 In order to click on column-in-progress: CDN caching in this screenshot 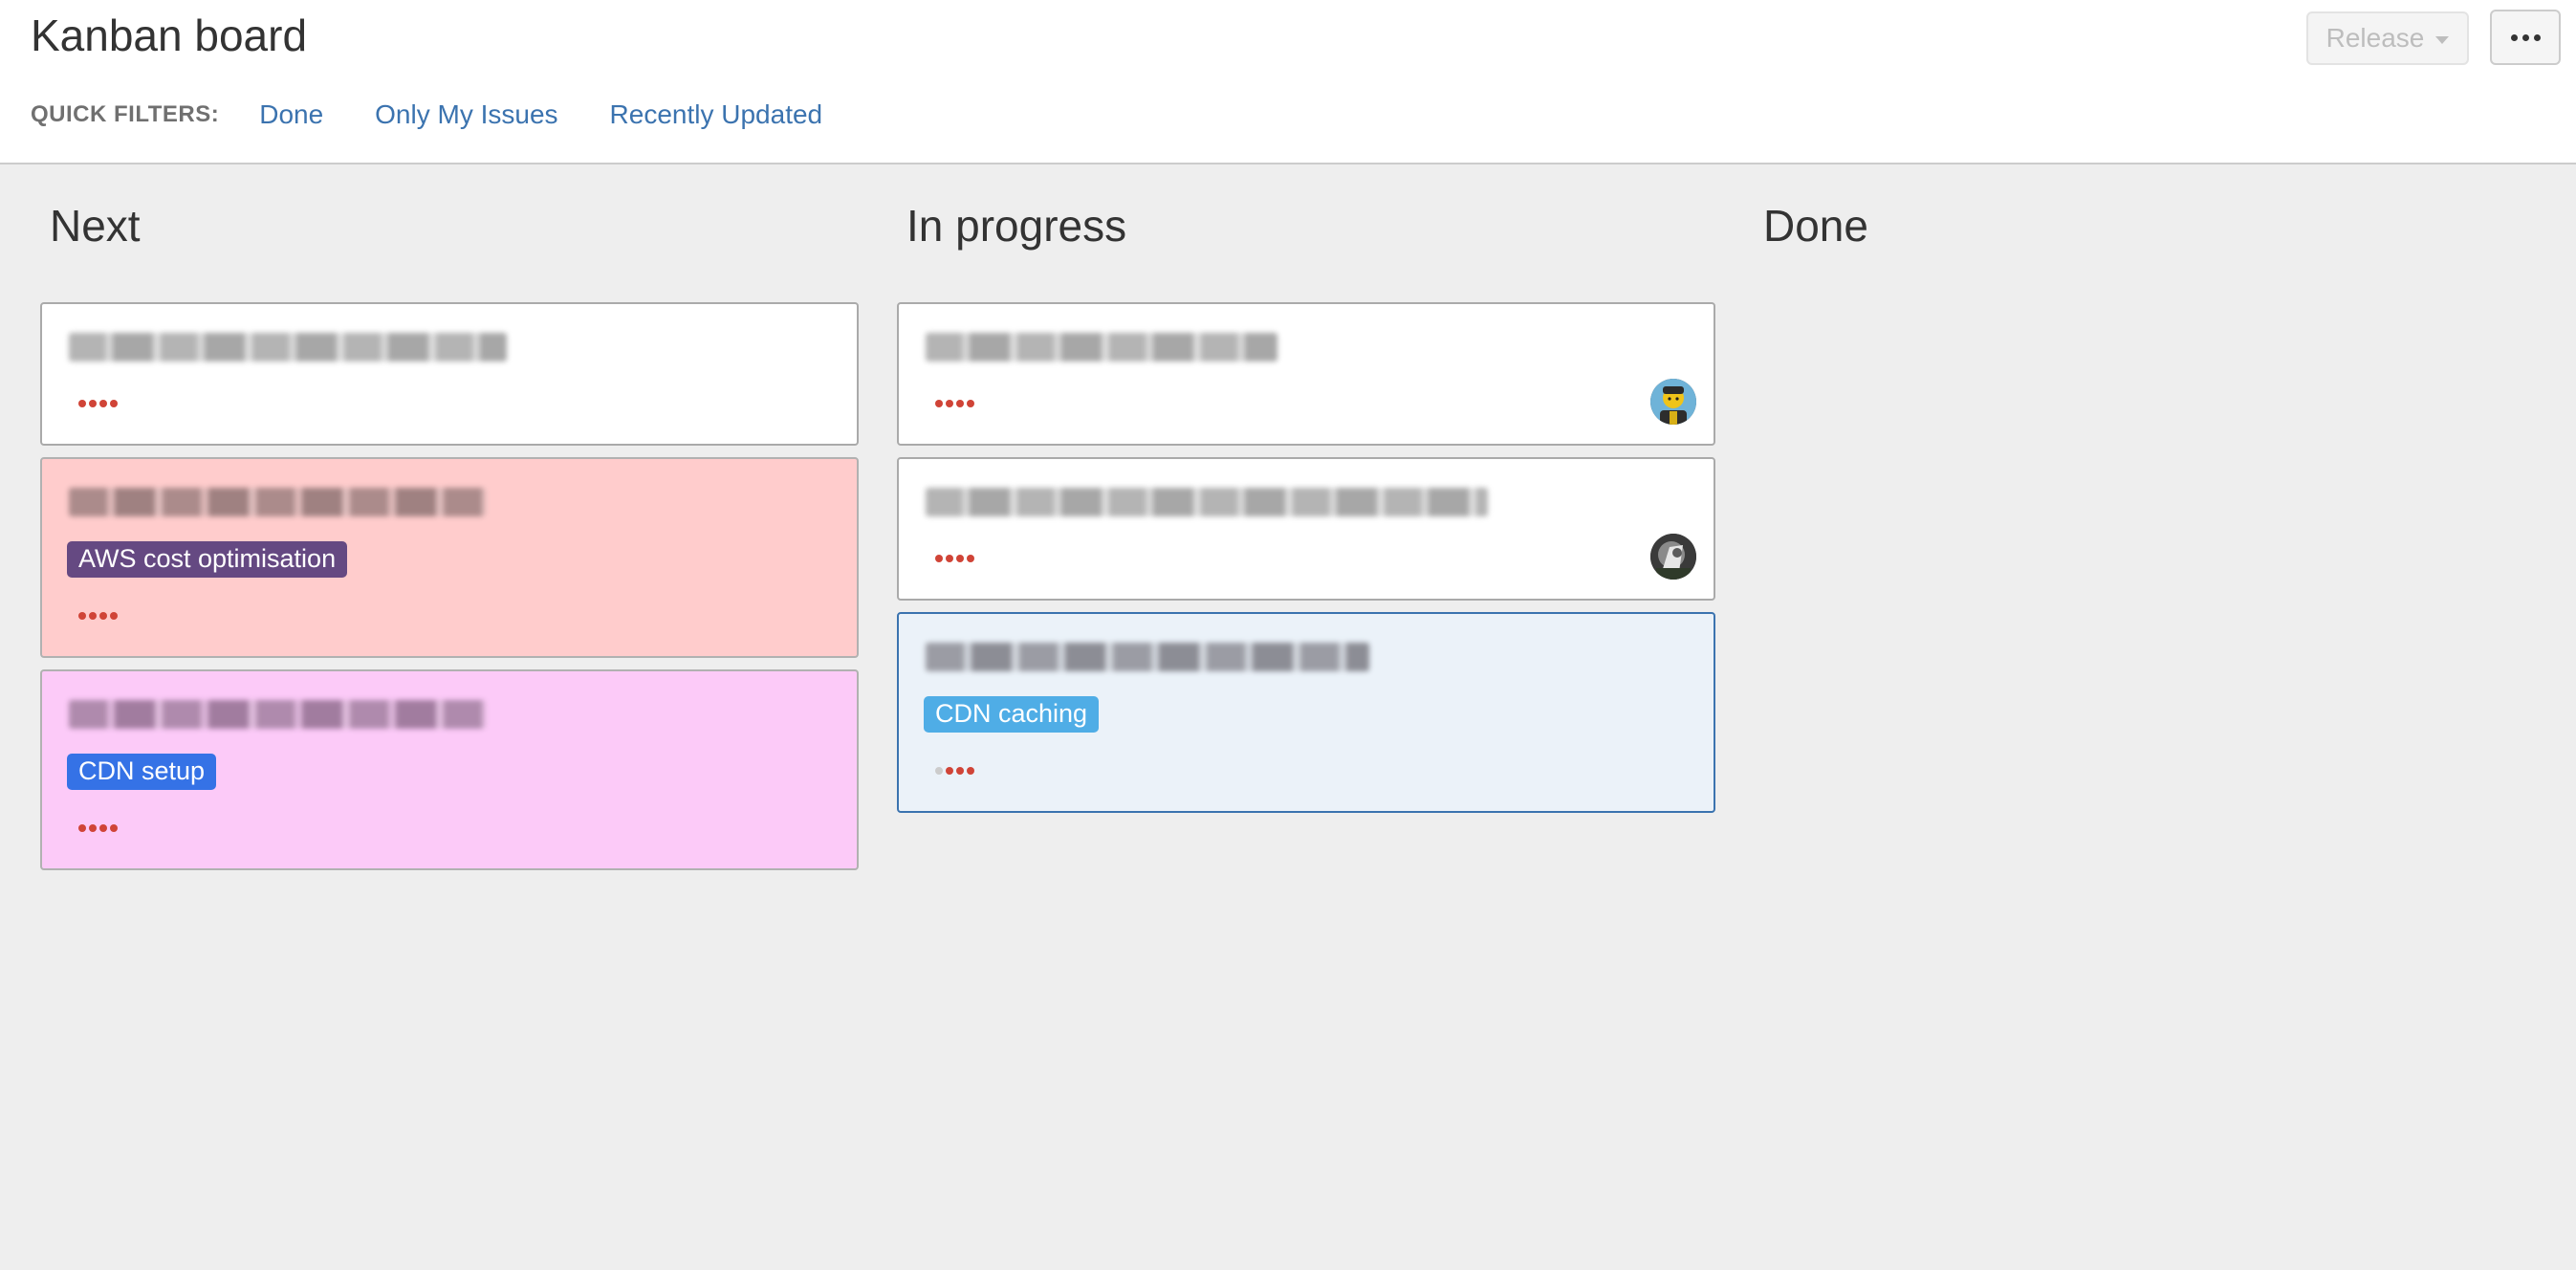, I will do `click(1306, 563)`.